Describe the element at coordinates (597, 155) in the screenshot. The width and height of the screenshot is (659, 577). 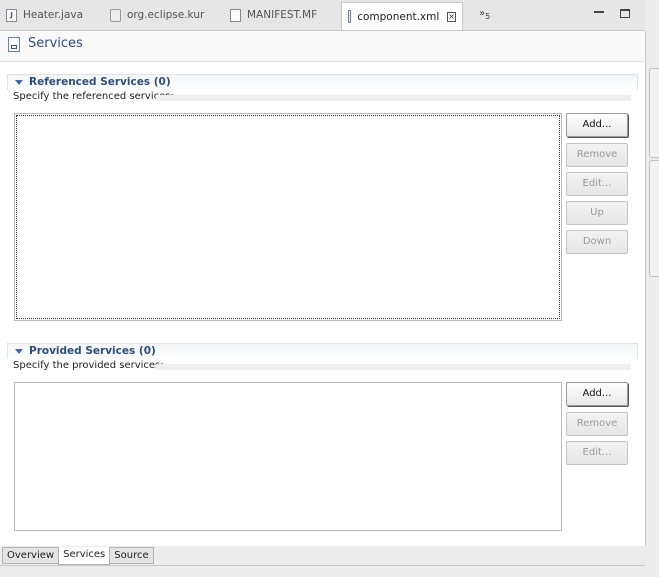
I see `remove-referenced-button: Remove` at that location.